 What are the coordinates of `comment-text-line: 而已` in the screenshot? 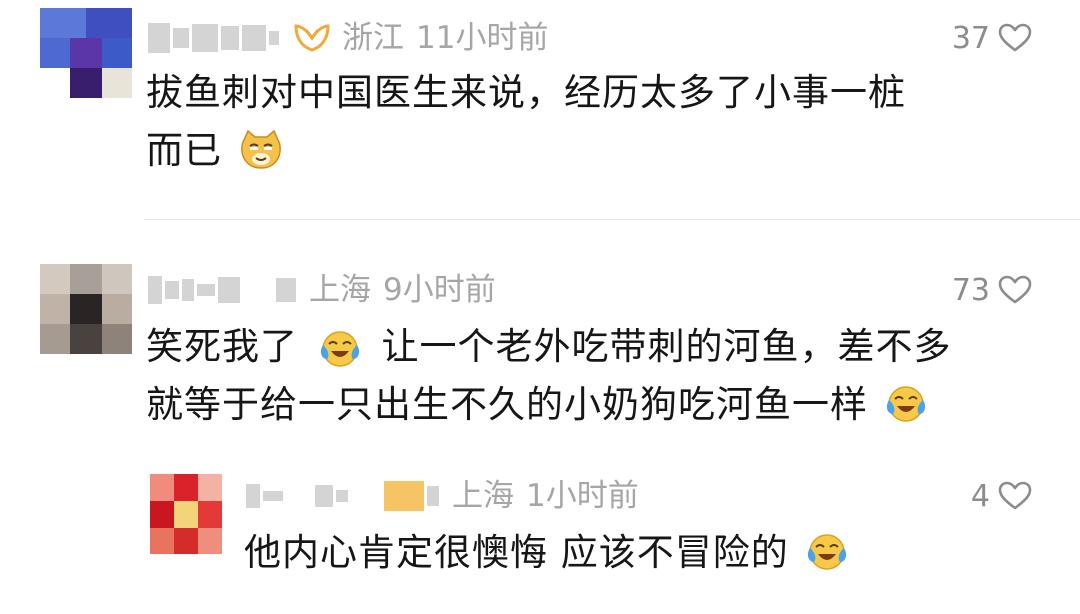 It's located at (184, 150).